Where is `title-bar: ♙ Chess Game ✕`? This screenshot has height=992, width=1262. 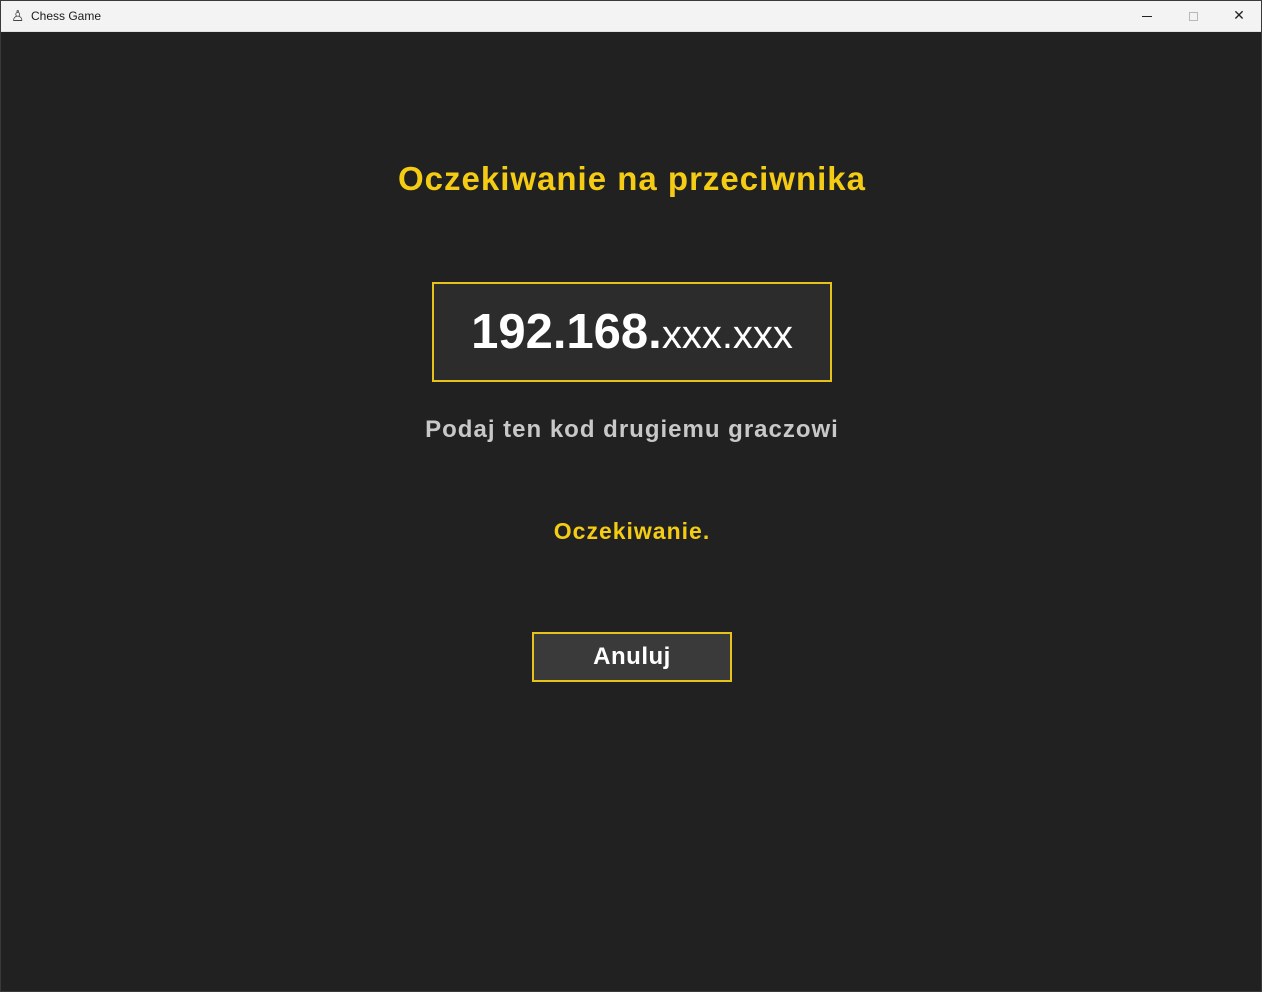
title-bar: ♙ Chess Game ✕ is located at coordinates (631, 16).